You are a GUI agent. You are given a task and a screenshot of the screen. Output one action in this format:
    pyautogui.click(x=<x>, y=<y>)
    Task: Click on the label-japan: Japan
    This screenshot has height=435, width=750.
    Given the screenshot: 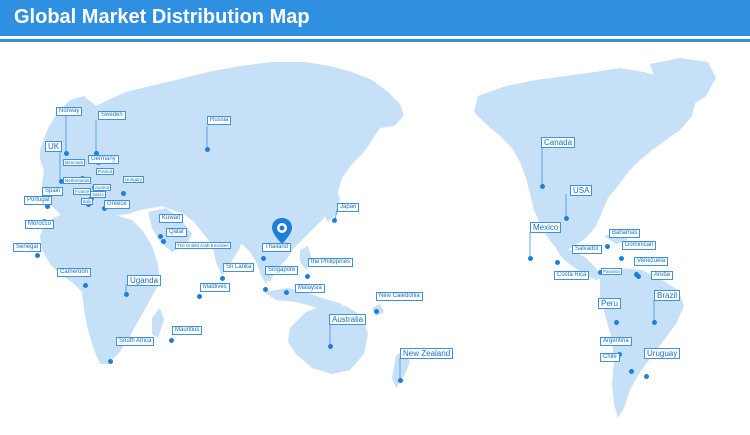 What is the action you would take?
    pyautogui.click(x=348, y=207)
    